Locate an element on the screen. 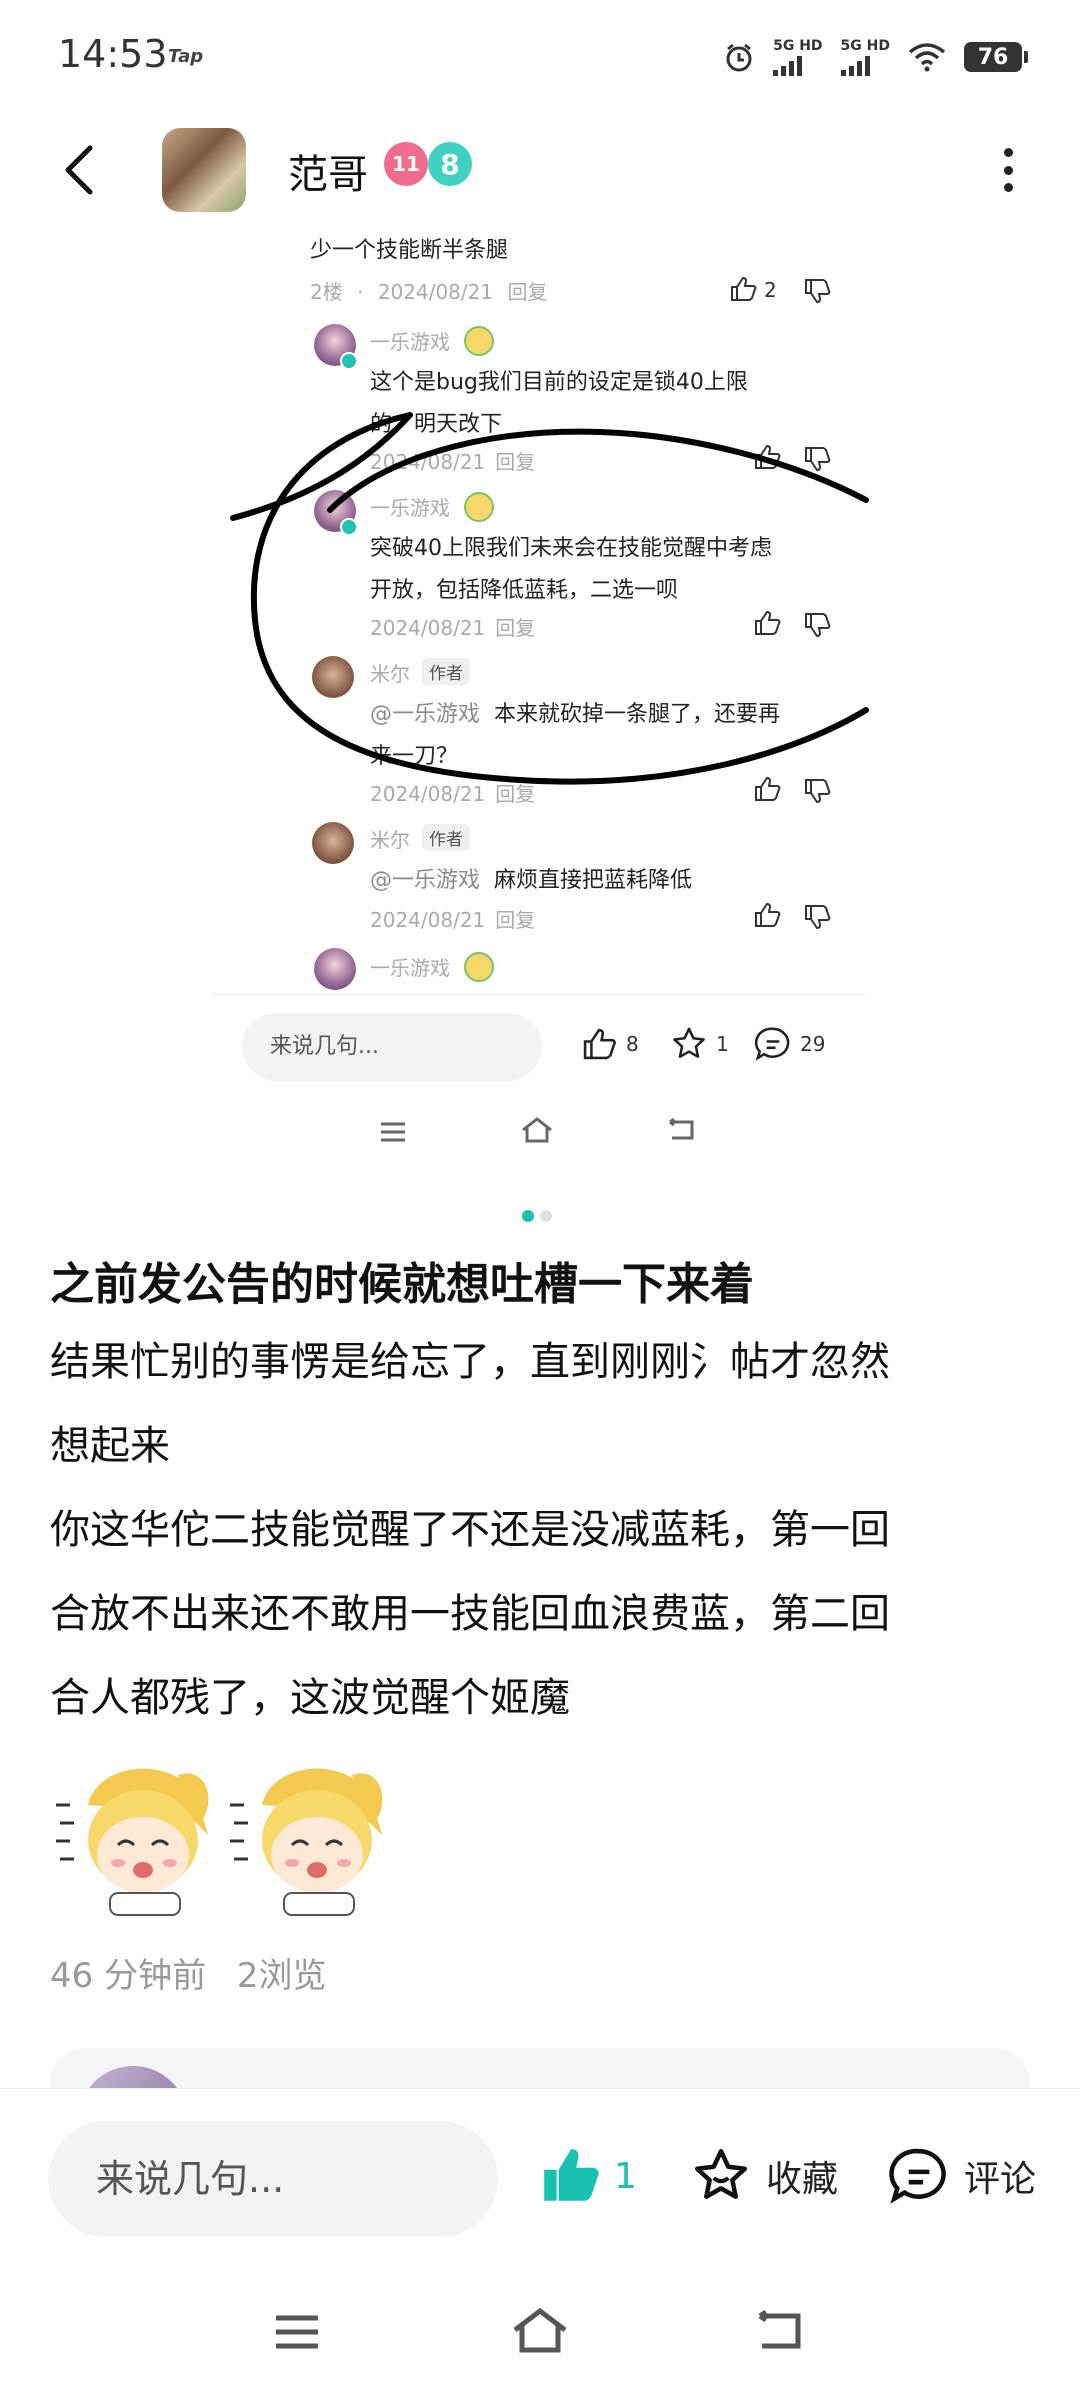 The width and height of the screenshot is (1080, 2388). post-meta: 46 分钟前 2浏览 is located at coordinates (188, 1972).